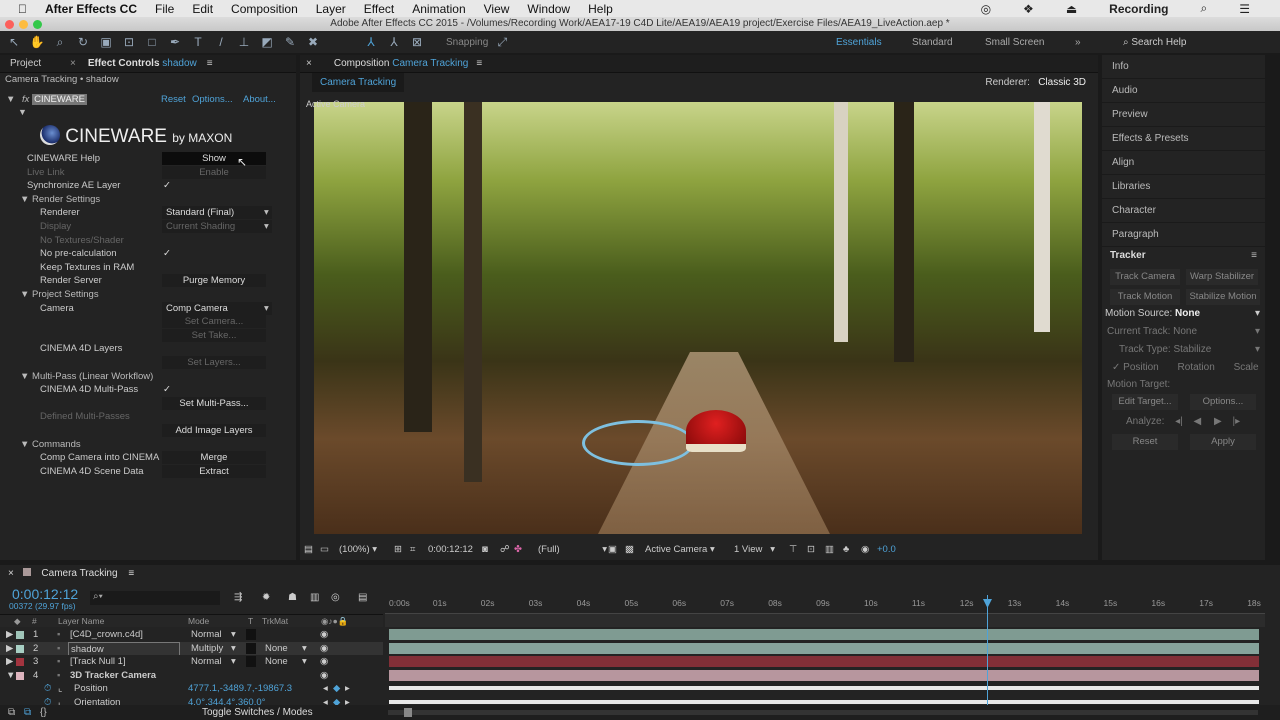 Image resolution: width=1280 pixels, height=720 pixels. I want to click on comp-subtab: Camera Tracking, so click(358, 82).